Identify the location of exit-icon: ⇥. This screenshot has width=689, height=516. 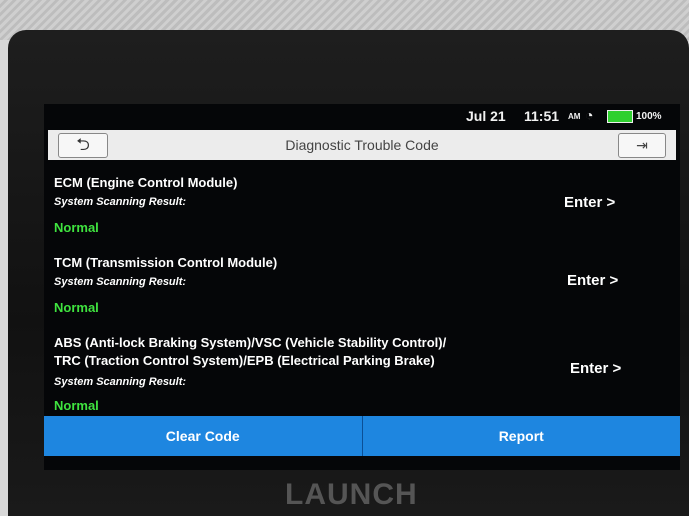
(642, 145).